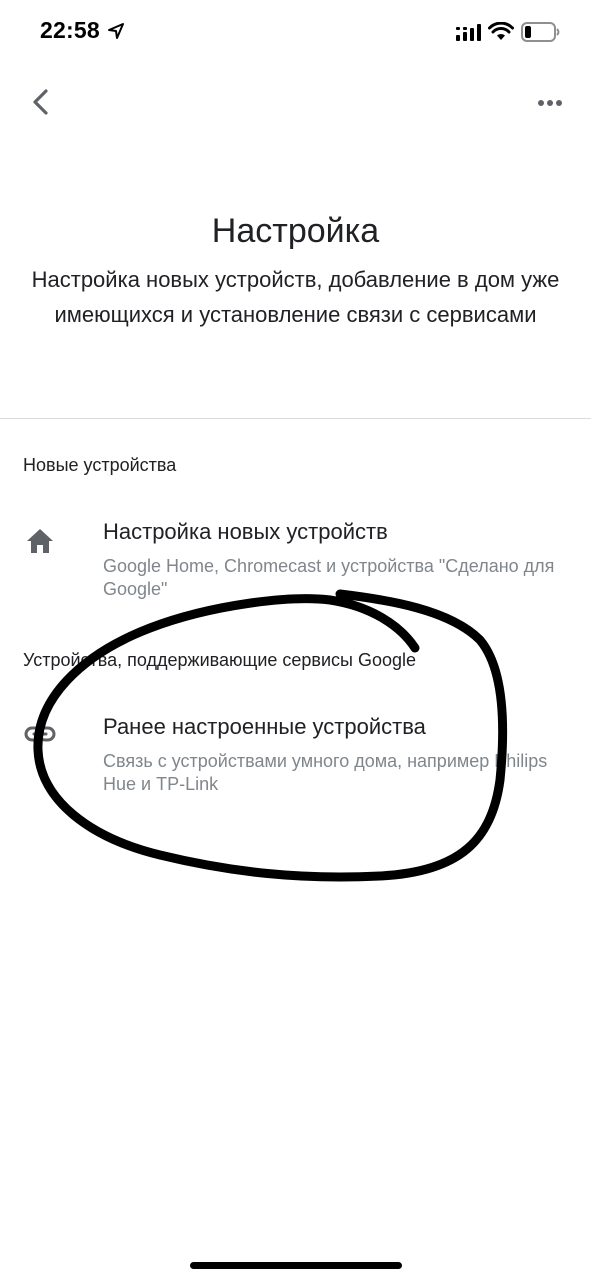  I want to click on status-time: 22:58, so click(70, 30).